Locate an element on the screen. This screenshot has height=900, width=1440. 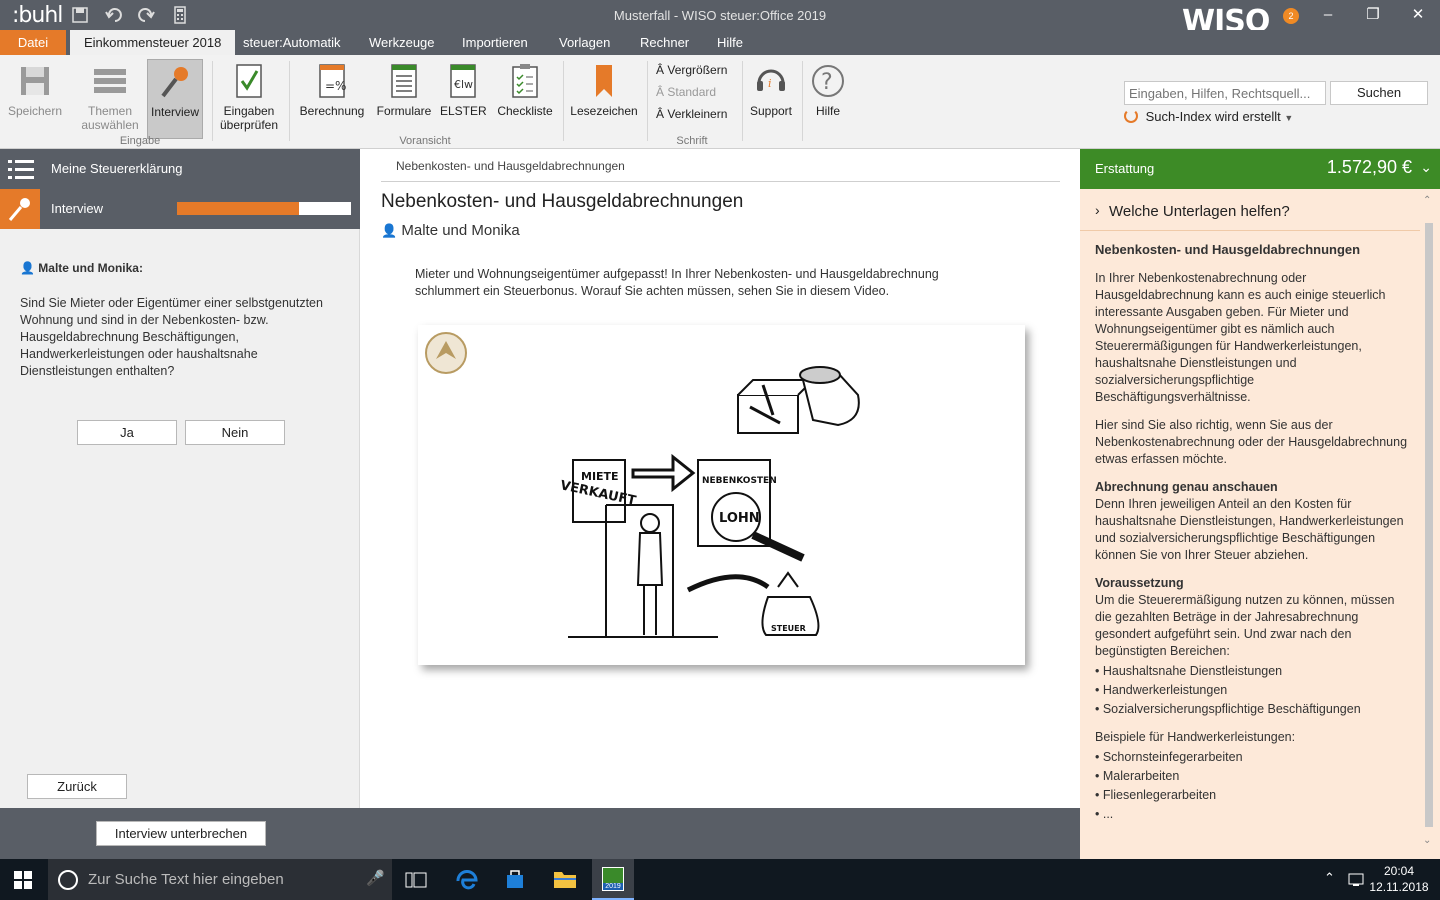
interview-nav: Interview is located at coordinates (180, 209).